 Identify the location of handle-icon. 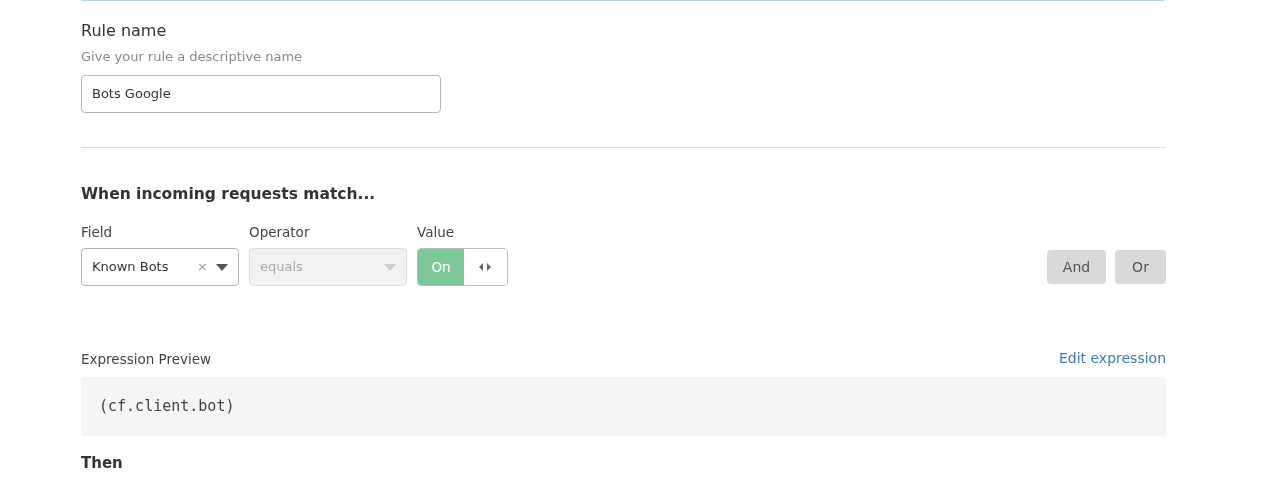
(485, 267).